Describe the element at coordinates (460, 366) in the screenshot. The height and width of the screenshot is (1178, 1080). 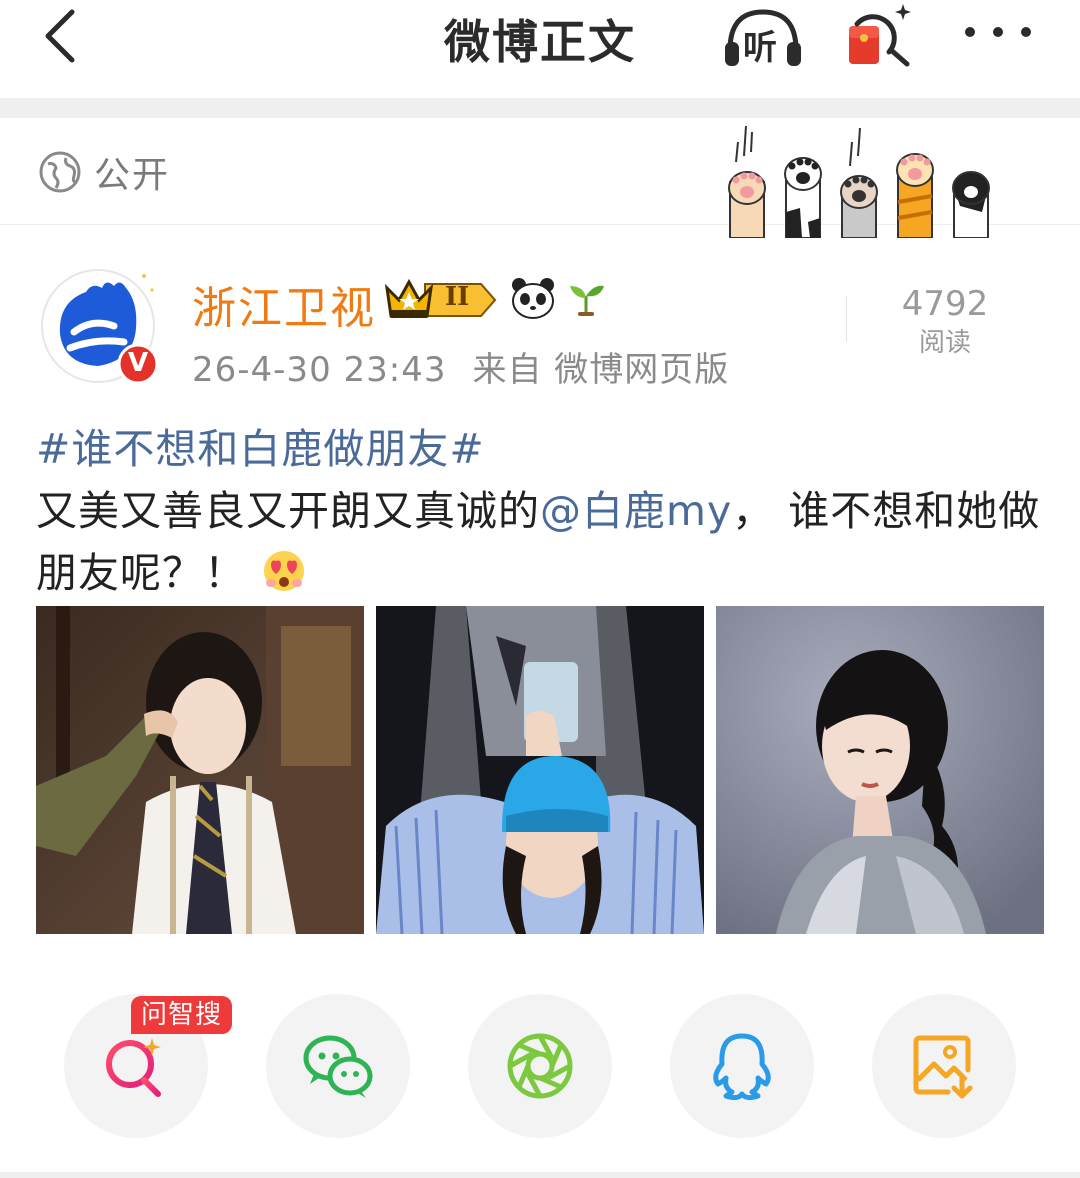
I see `post-meta: 26-4-30 23:43 来自 微博网页版` at that location.